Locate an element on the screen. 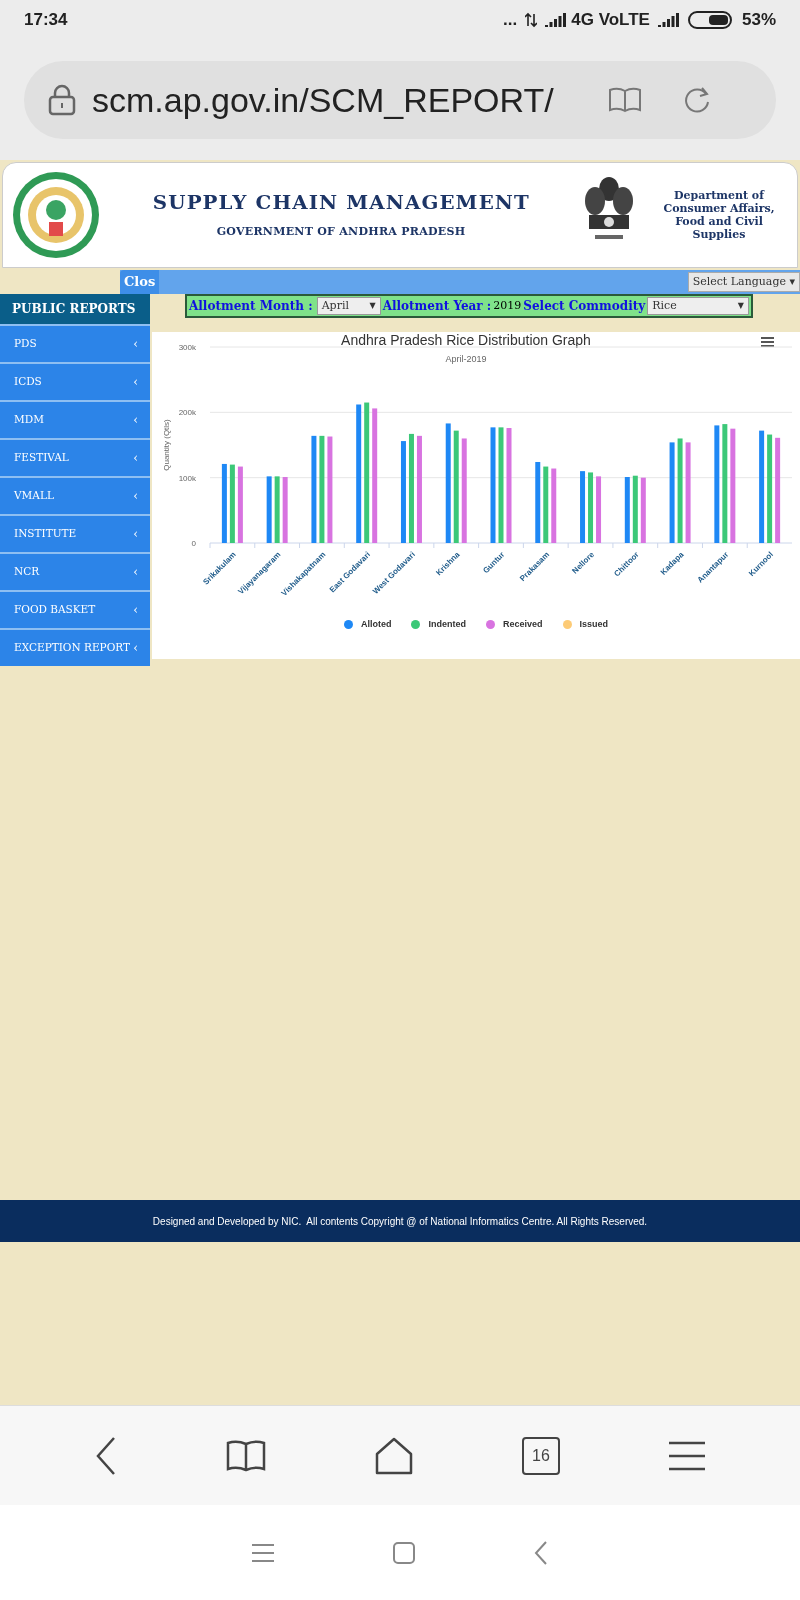  axis-tick-label: 100k is located at coordinates (187, 478).